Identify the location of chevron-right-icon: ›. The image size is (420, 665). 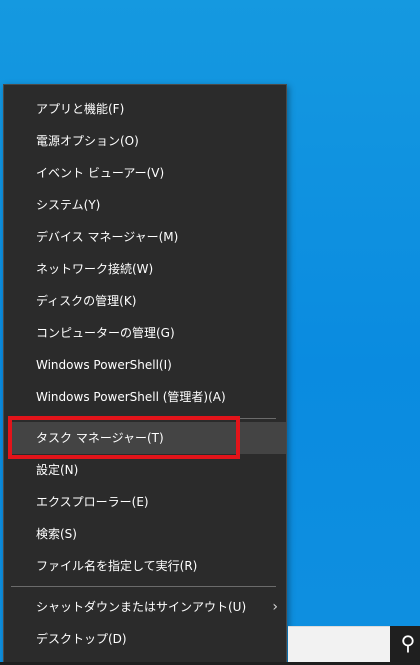
(275, 607).